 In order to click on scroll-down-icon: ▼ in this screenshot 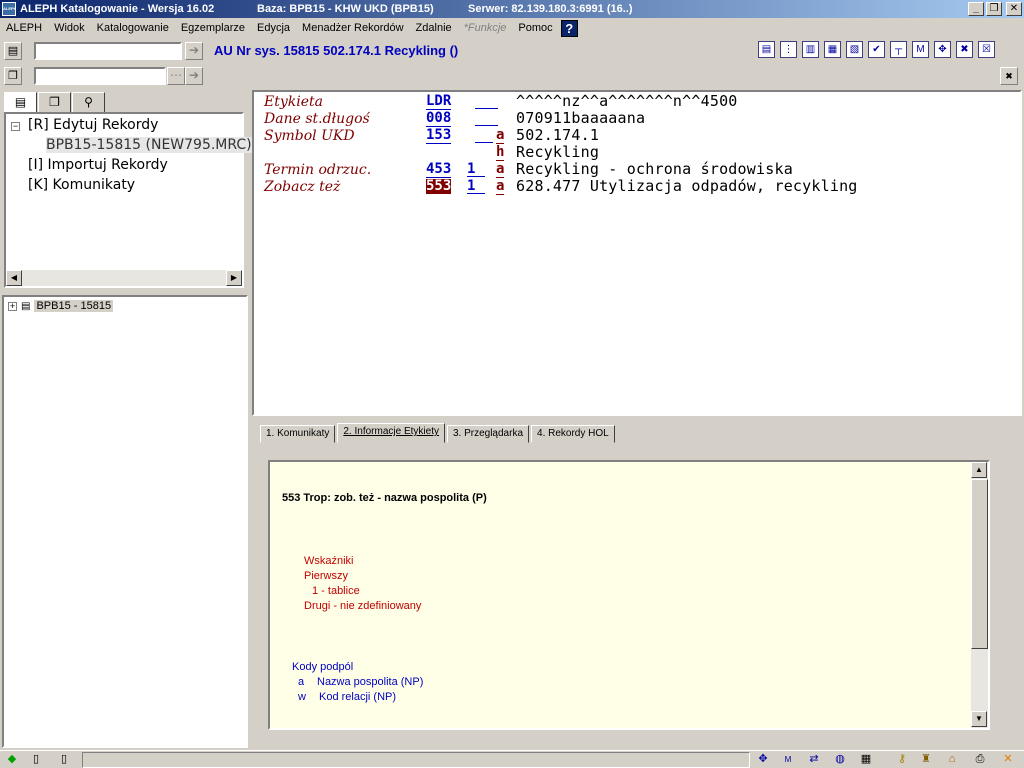, I will do `click(979, 719)`.